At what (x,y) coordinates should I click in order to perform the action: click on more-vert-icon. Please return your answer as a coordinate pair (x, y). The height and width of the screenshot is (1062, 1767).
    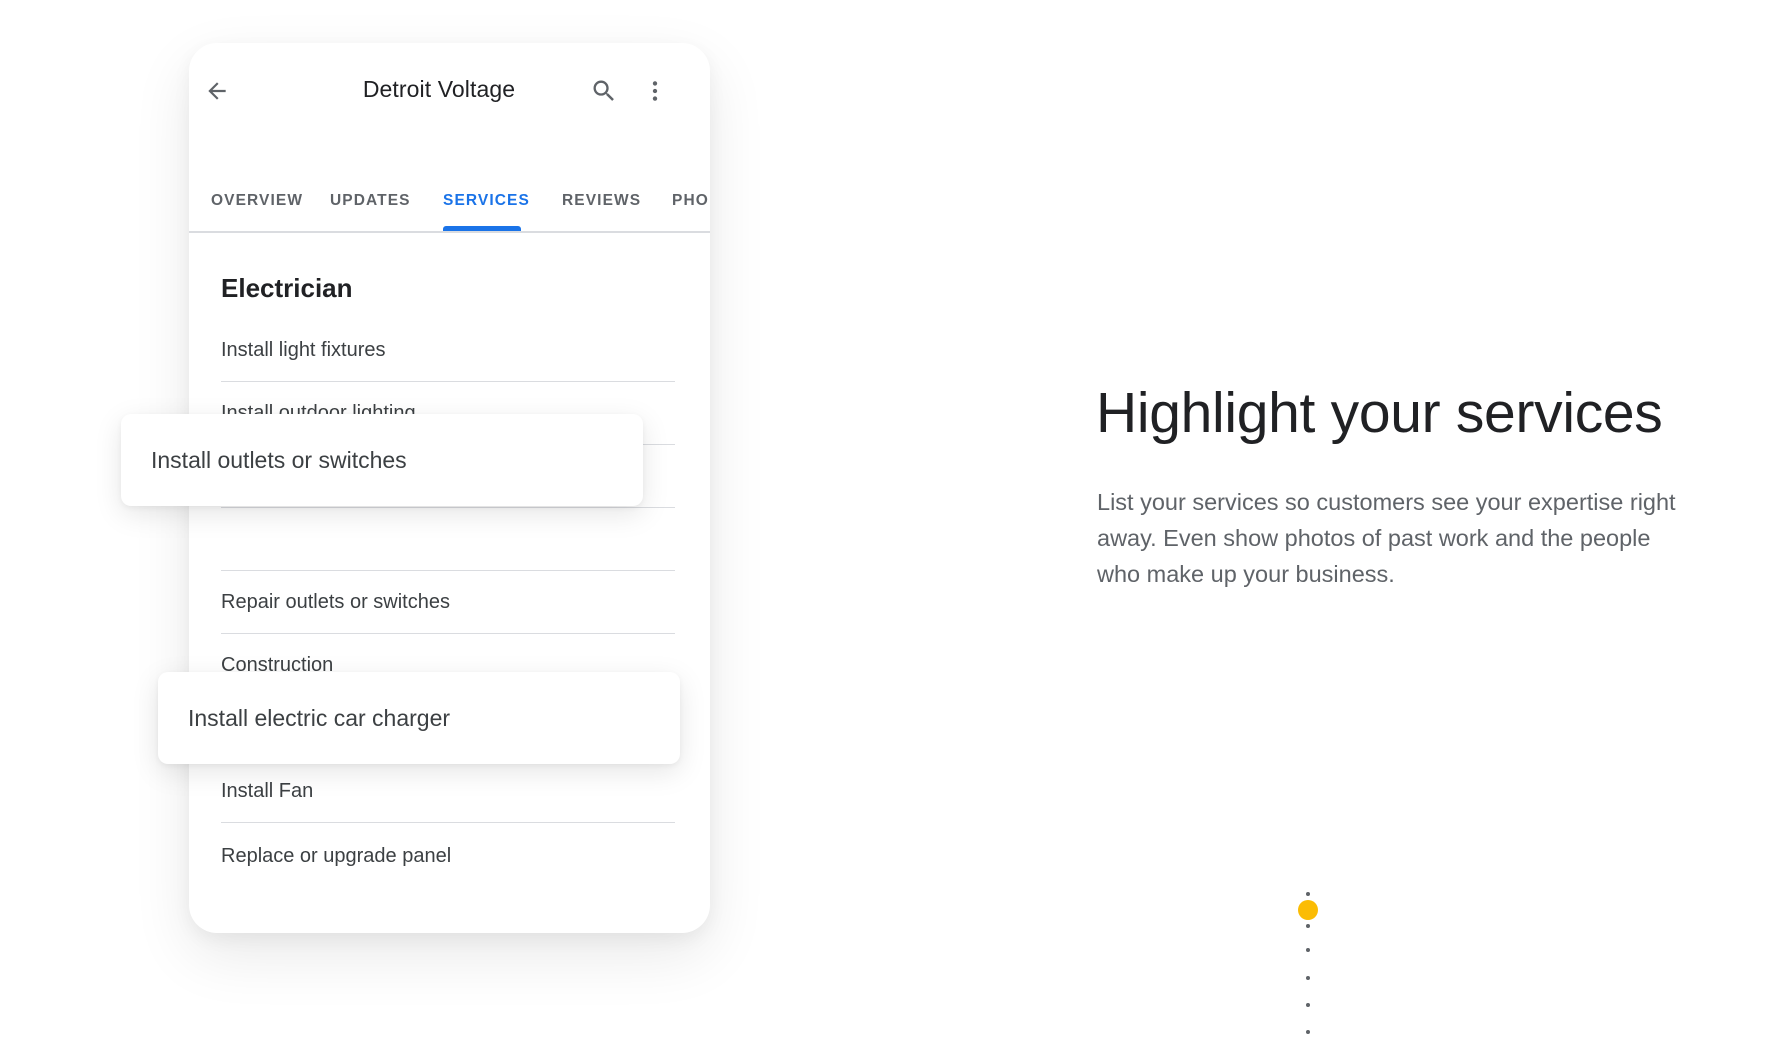
    Looking at the image, I should click on (655, 91).